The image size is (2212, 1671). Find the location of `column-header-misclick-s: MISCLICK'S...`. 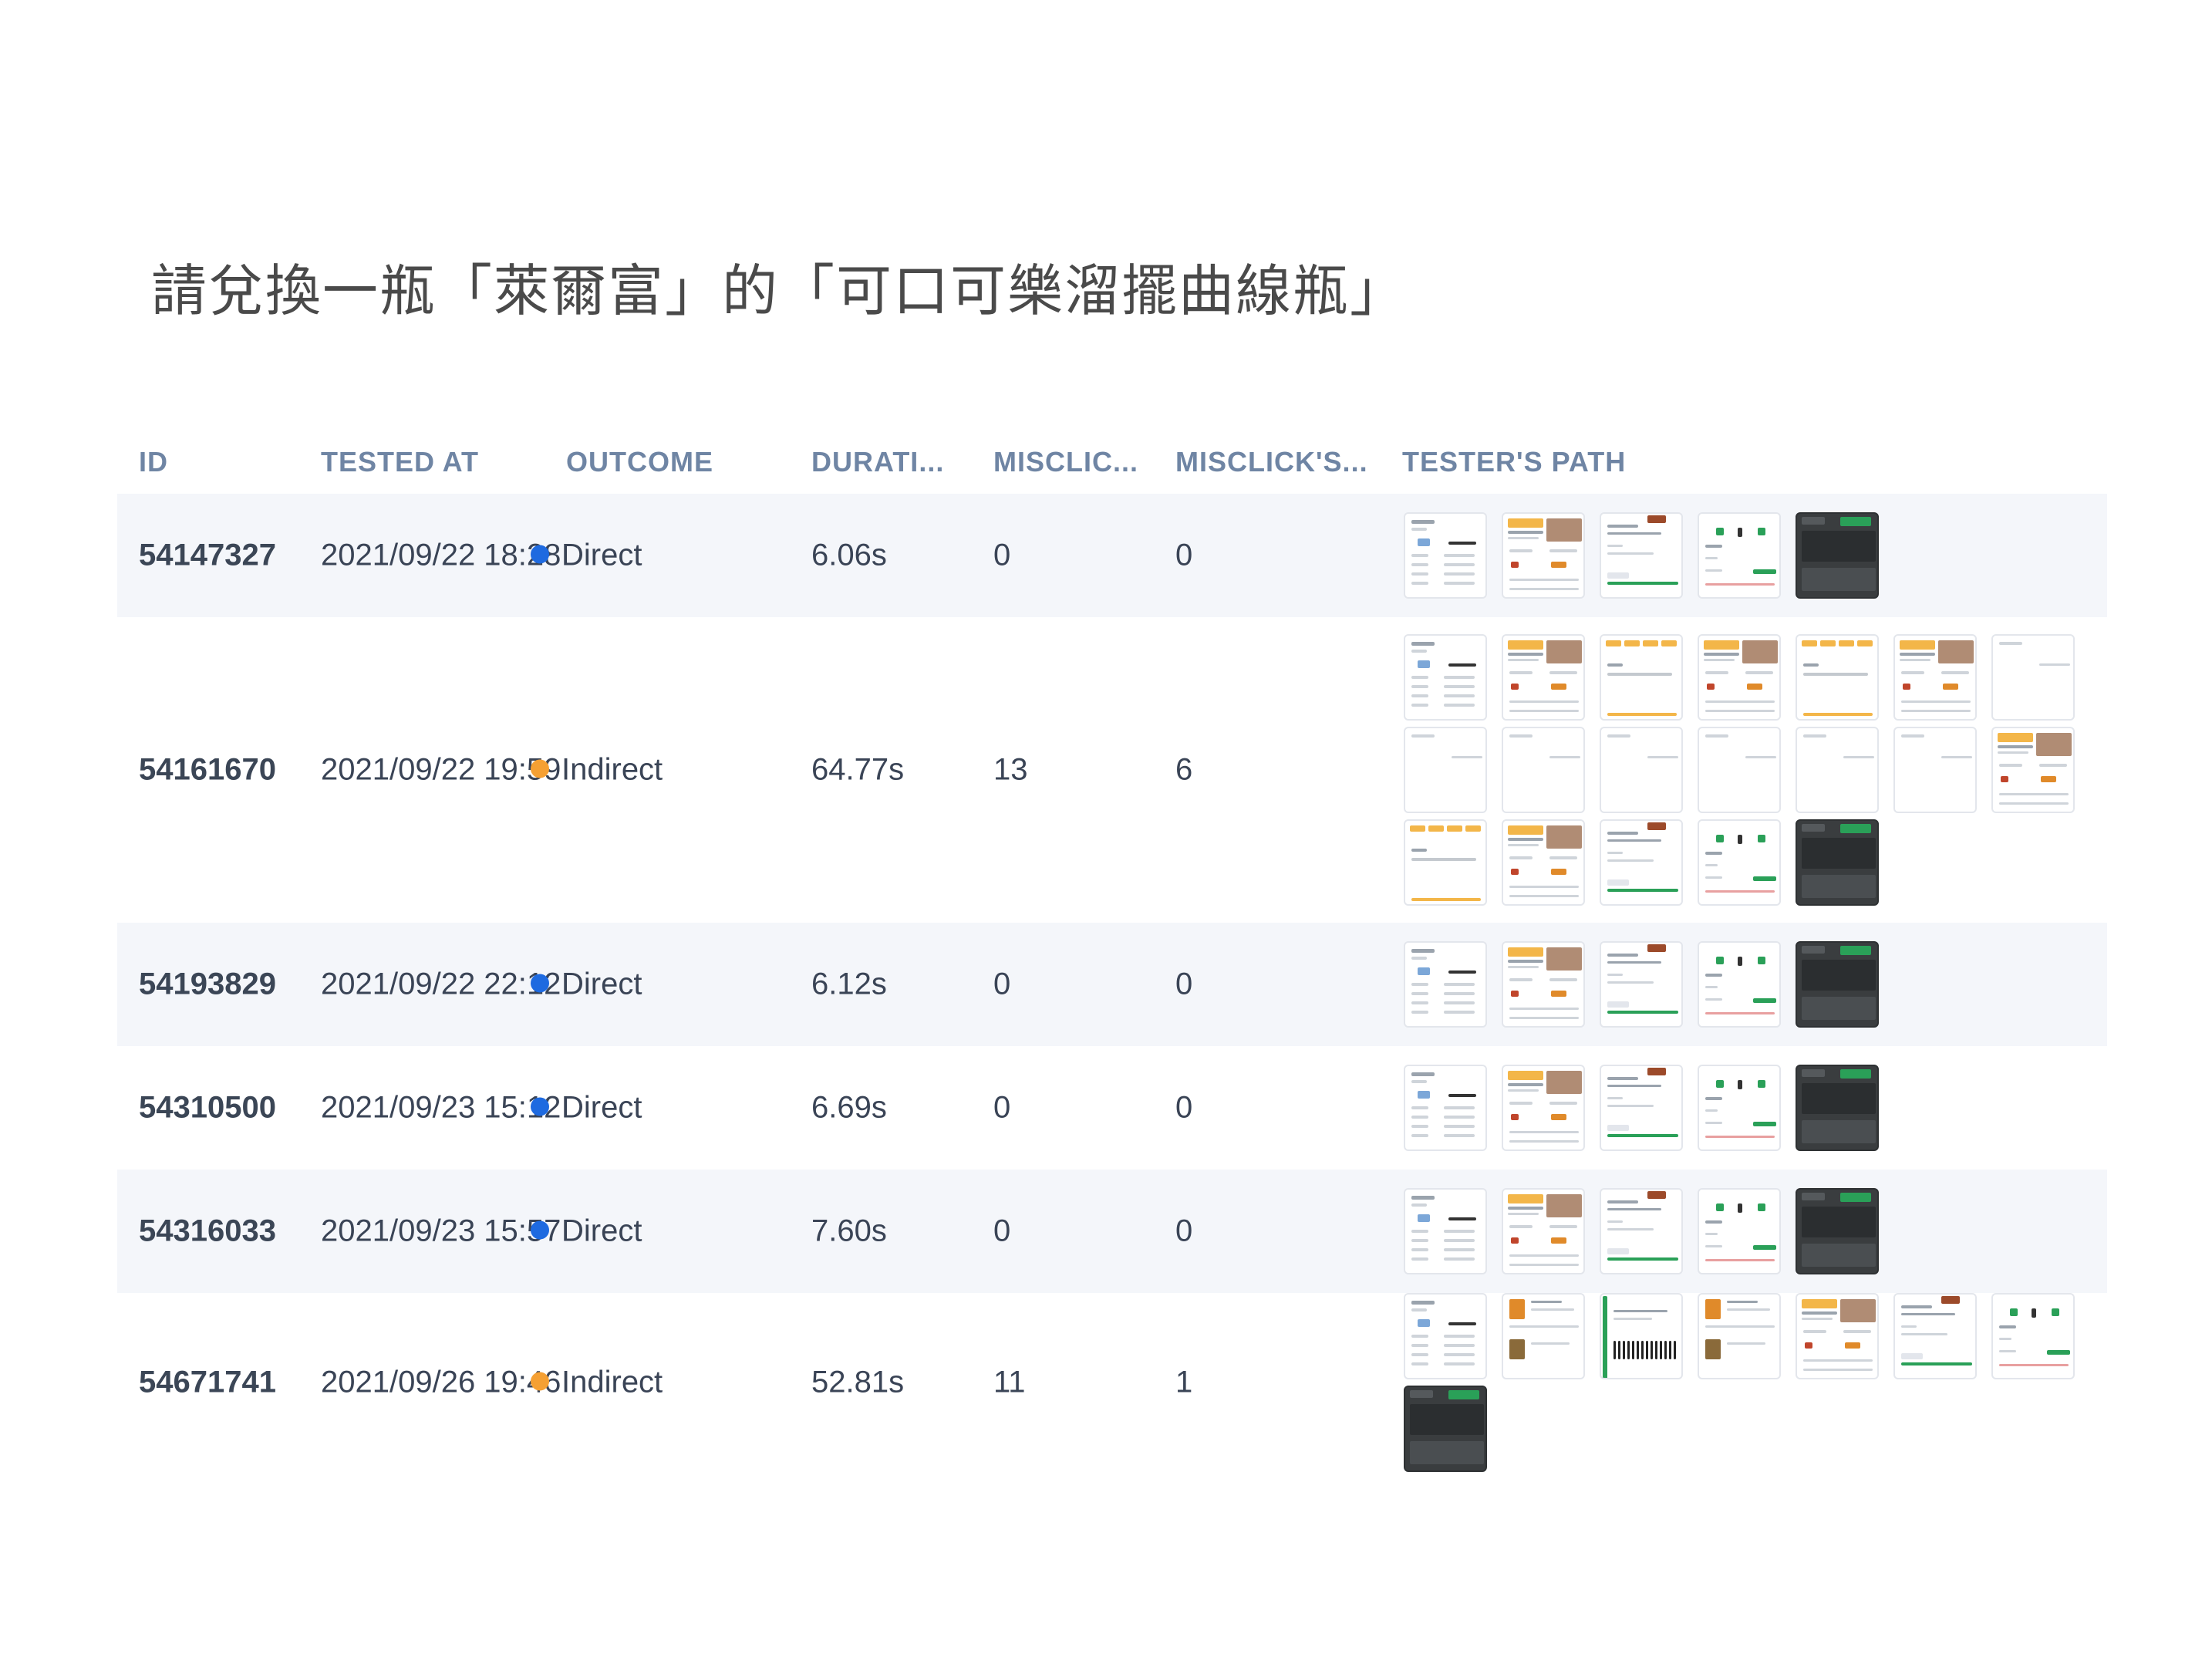

column-header-misclick-s: MISCLICK'S... is located at coordinates (1271, 462).